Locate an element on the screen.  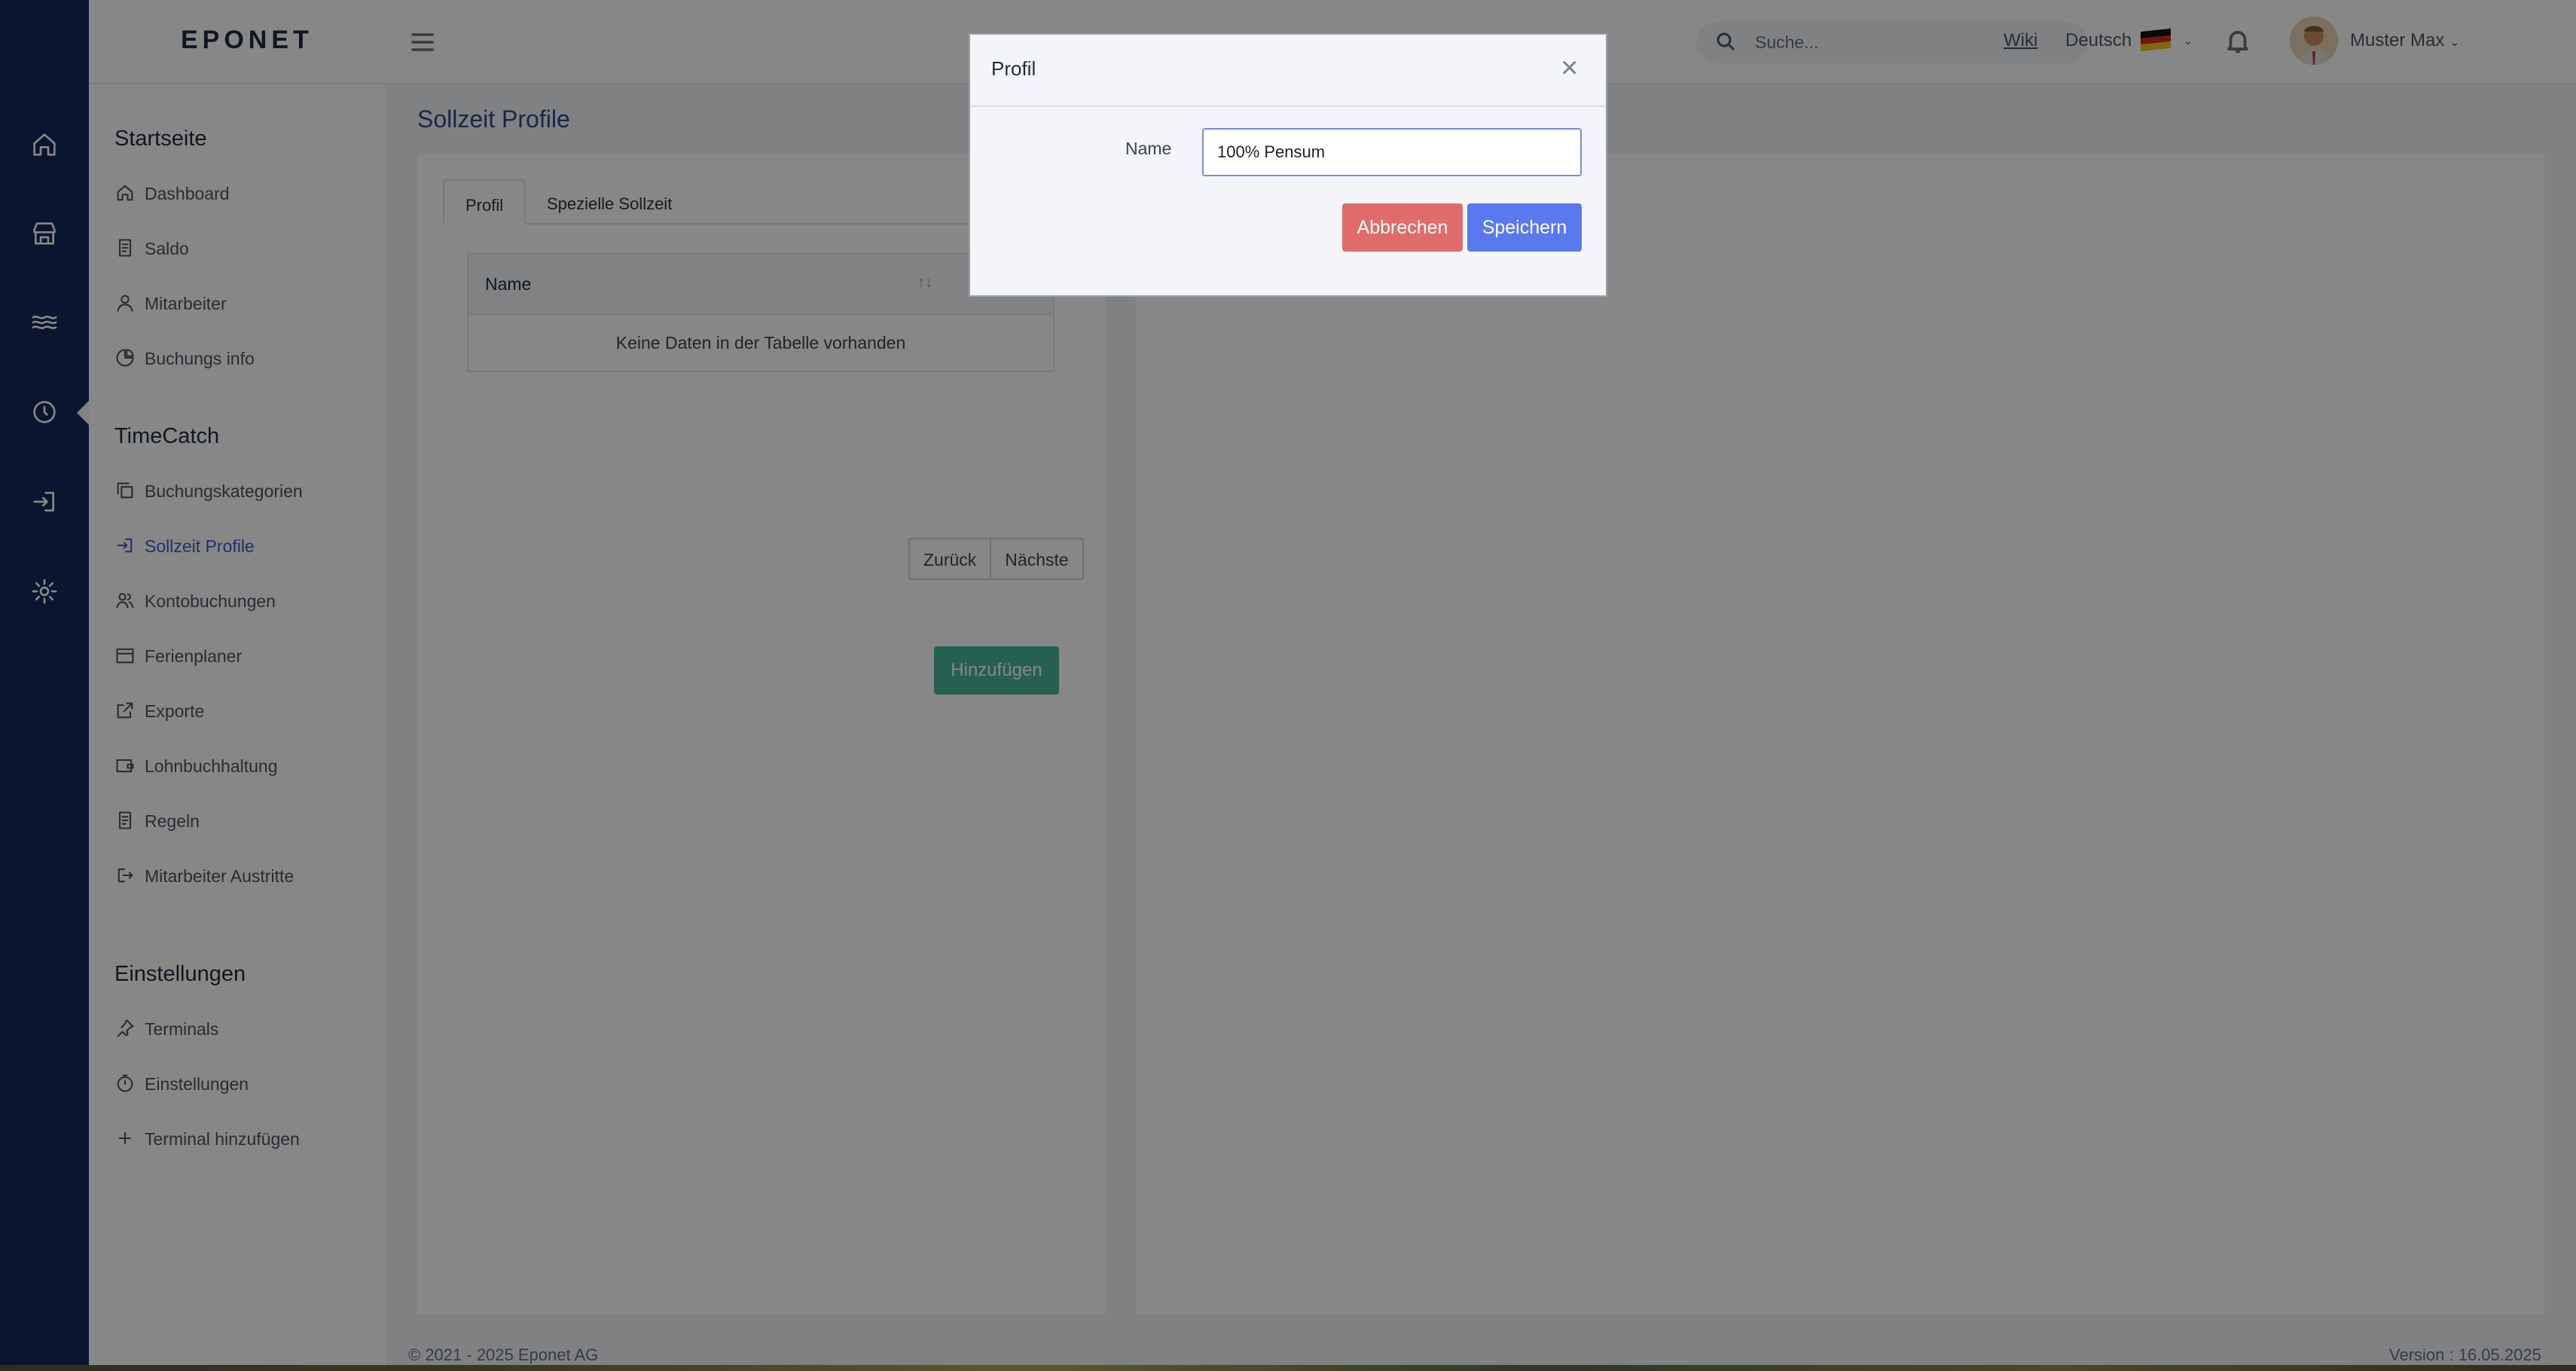
cancel-button: Abbrechen is located at coordinates (1403, 227).